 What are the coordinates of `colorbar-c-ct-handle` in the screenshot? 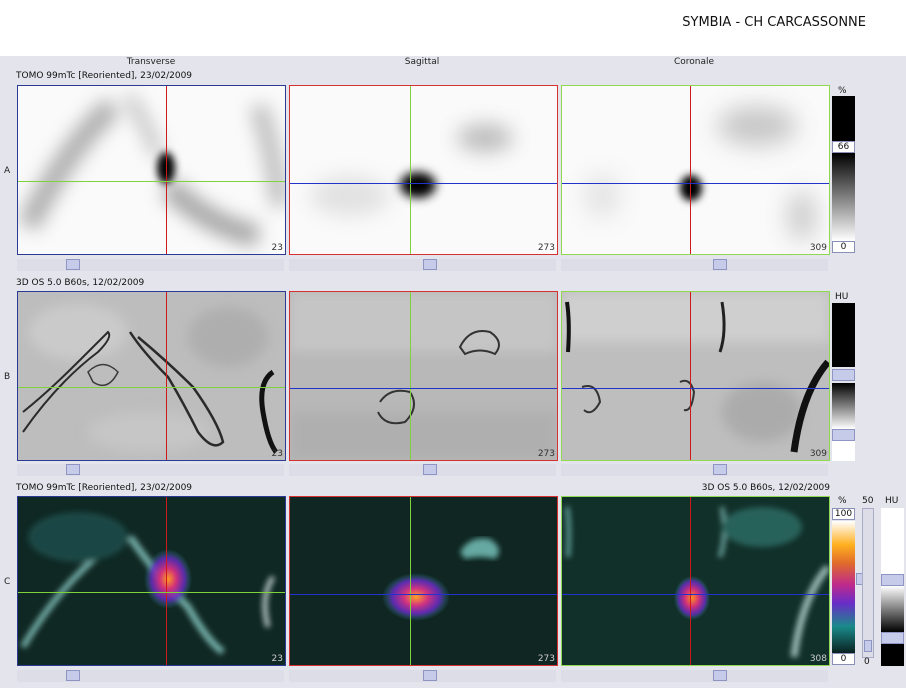 It's located at (868, 646).